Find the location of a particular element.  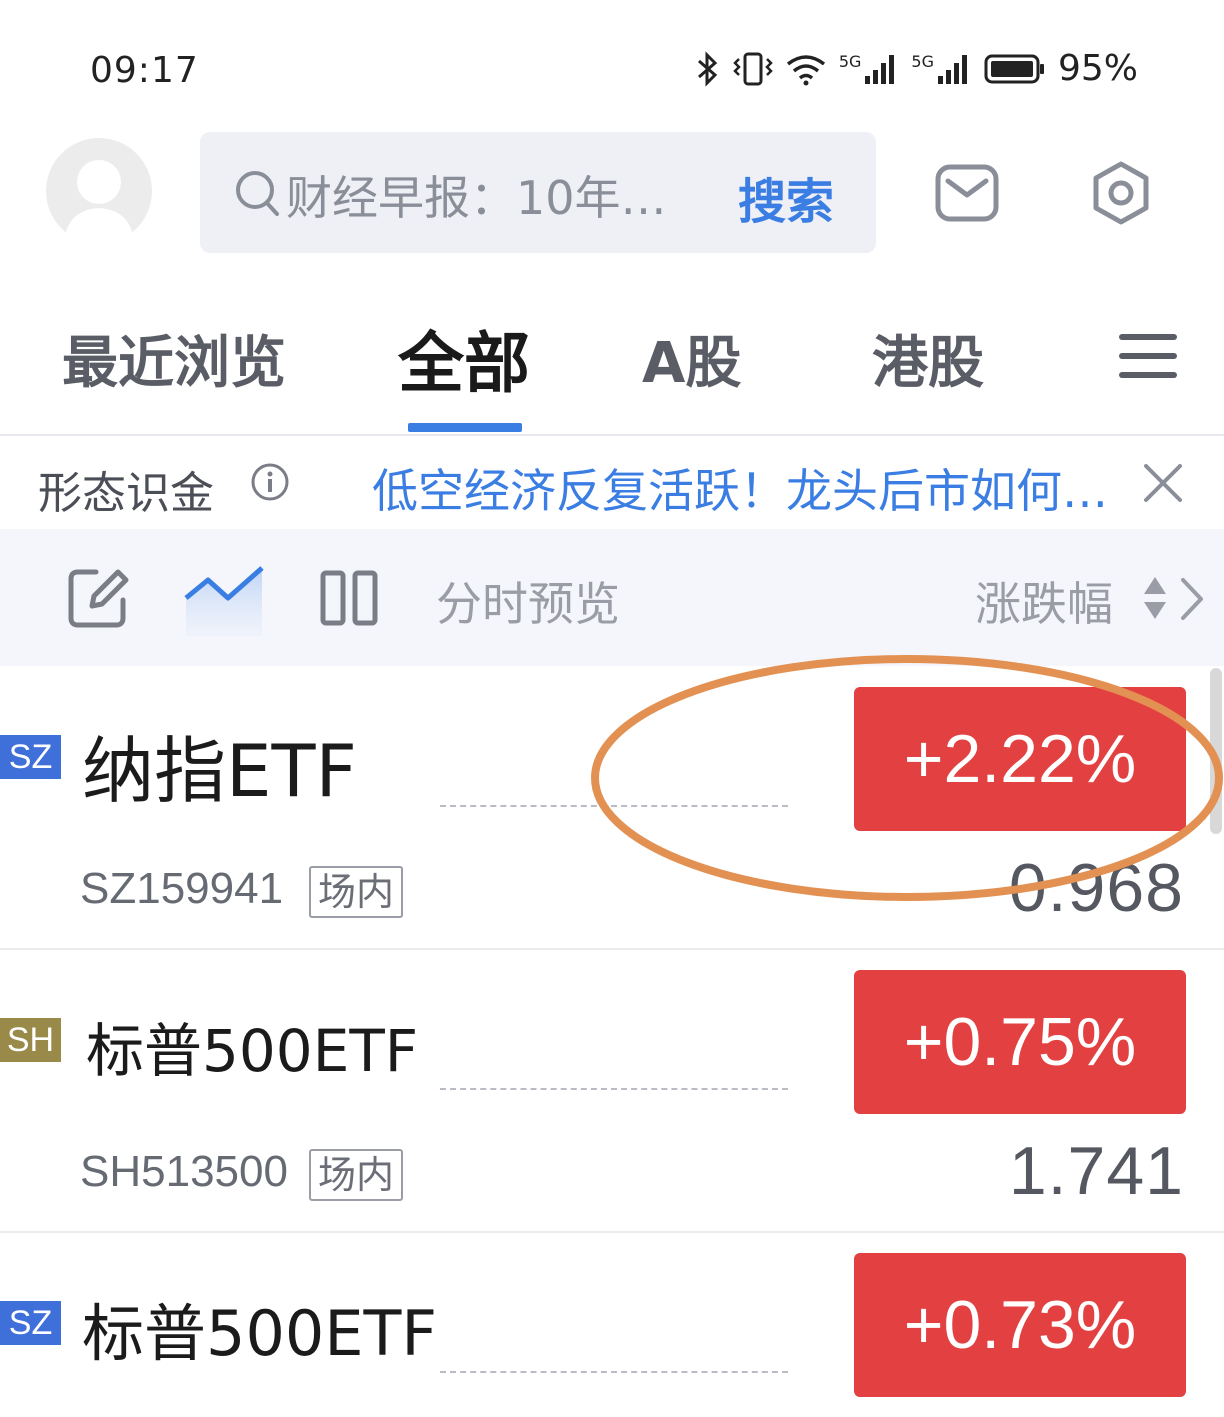

tab-a-share: A股 is located at coordinates (691, 358).